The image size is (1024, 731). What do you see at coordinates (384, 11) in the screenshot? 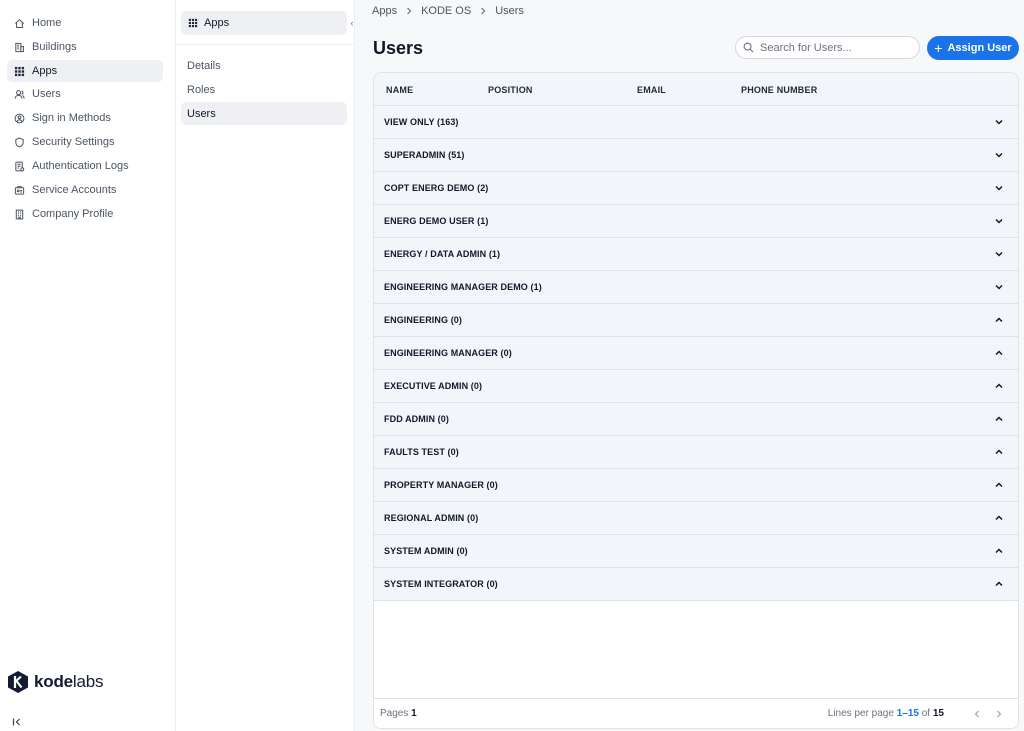
I see `breadcrumb-apps: Apps` at bounding box center [384, 11].